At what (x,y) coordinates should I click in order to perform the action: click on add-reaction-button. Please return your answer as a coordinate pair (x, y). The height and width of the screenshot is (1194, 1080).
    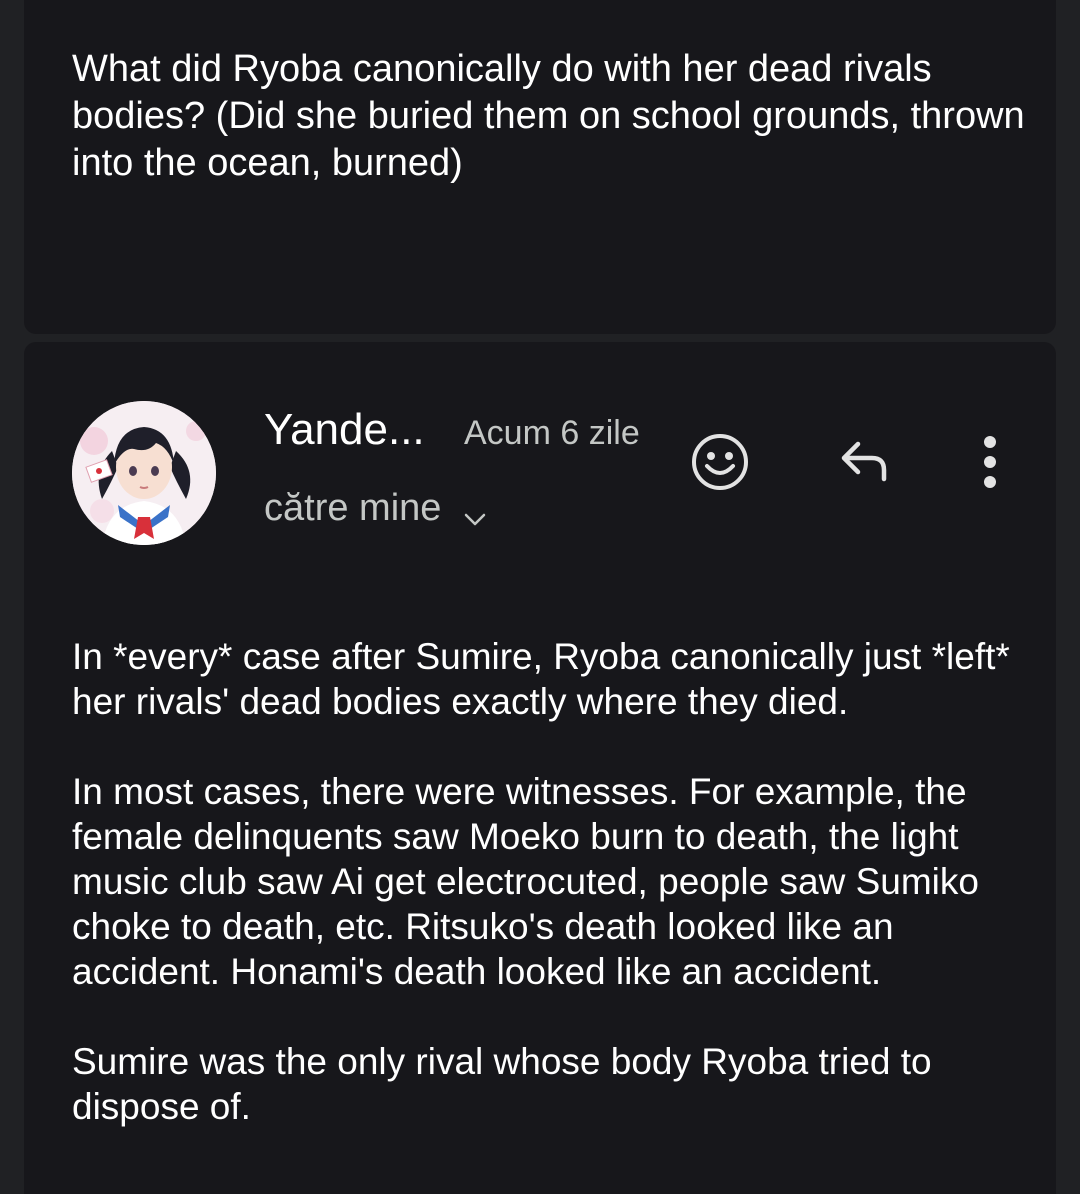
    Looking at the image, I should click on (720, 462).